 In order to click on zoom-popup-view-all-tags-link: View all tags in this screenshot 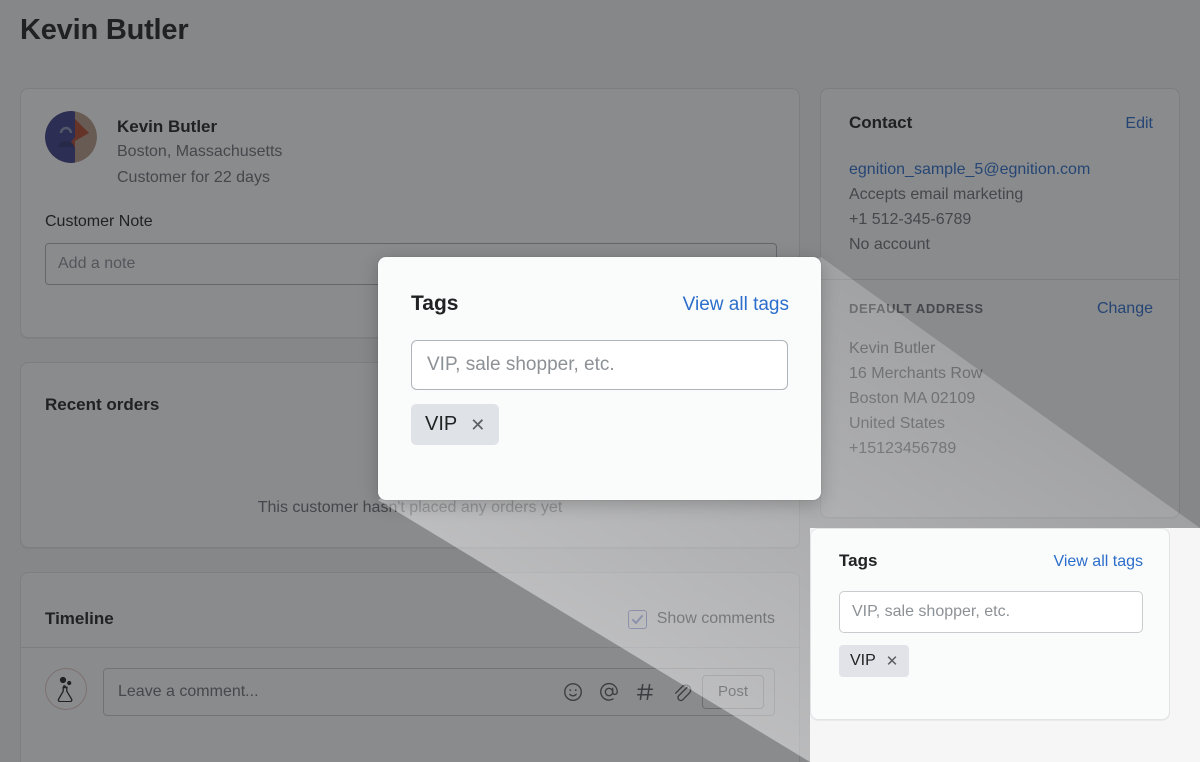, I will do `click(736, 305)`.